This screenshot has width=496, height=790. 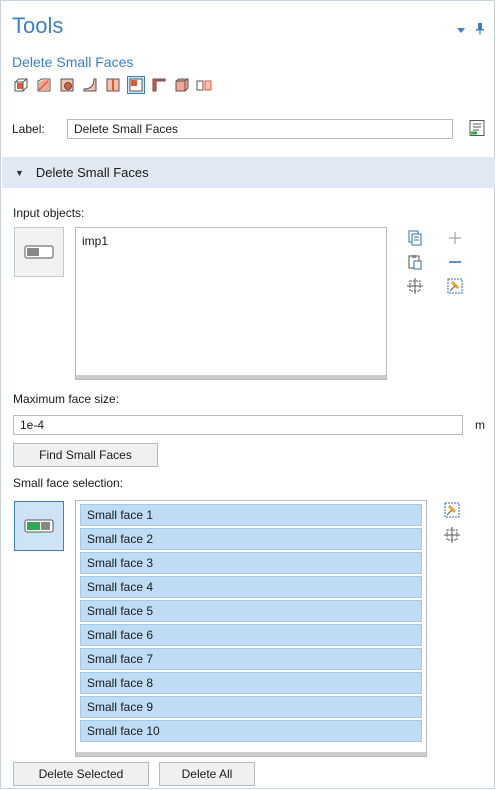 I want to click on find-small-faces-button: Find Small Faces, so click(x=85, y=455).